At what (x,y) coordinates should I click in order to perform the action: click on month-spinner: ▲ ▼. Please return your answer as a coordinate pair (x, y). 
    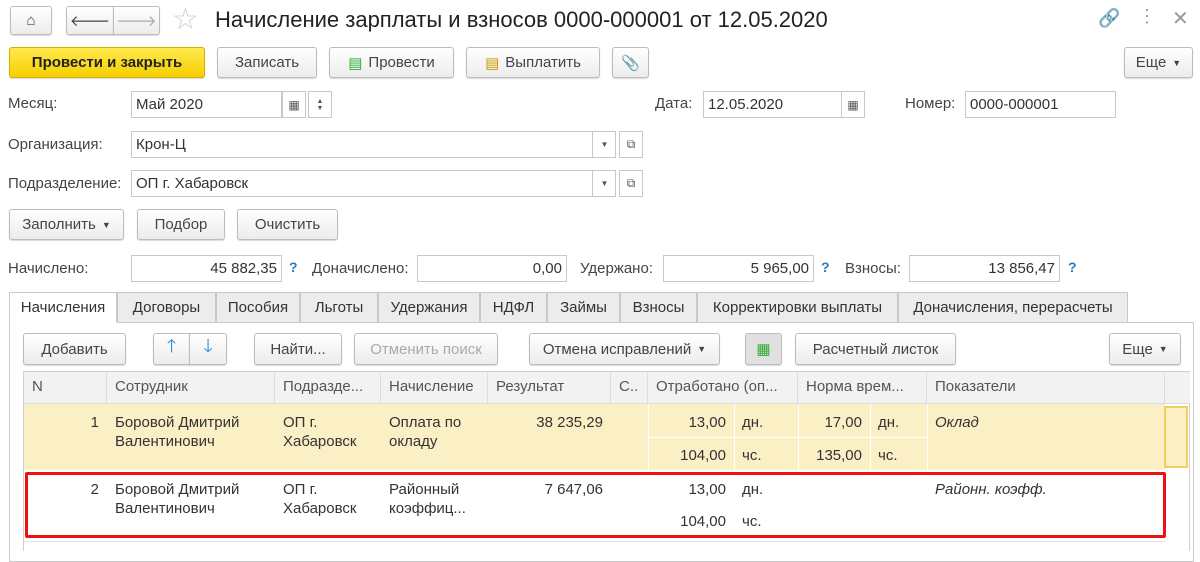
    Looking at the image, I should click on (320, 104).